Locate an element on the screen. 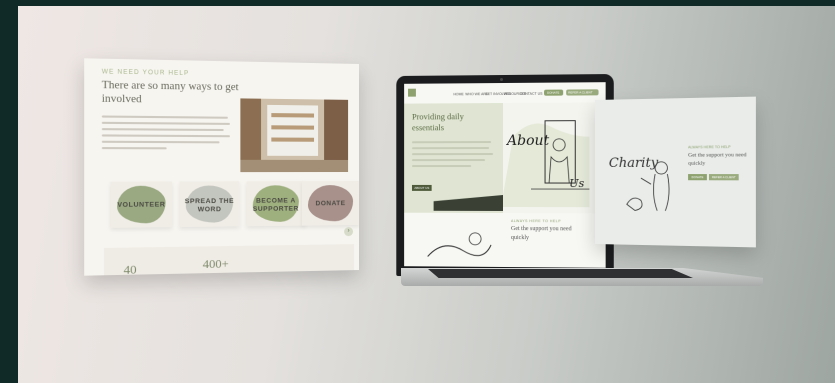 This screenshot has height=383, width=835. right-donate-button: DONATE is located at coordinates (697, 177).